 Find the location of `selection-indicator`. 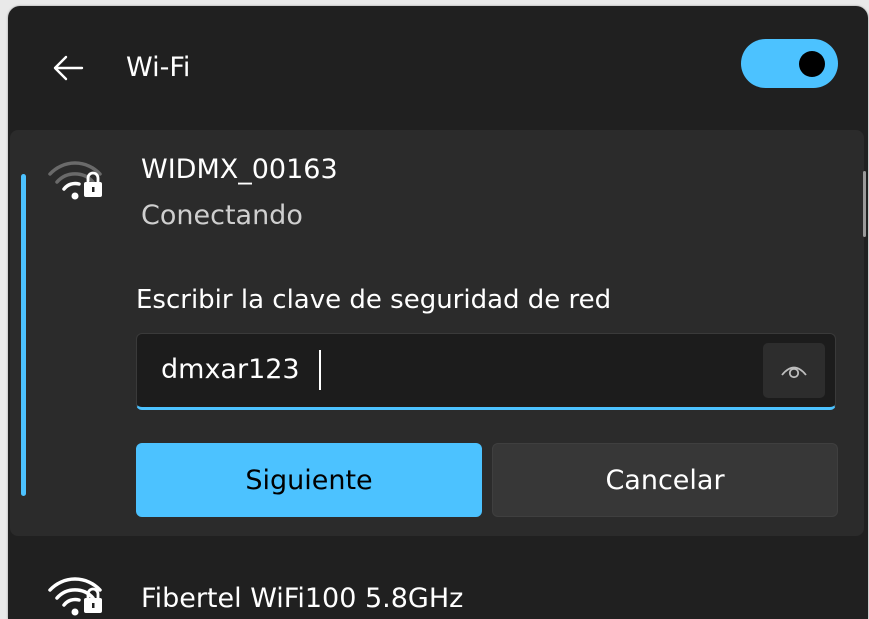

selection-indicator is located at coordinates (23, 335).